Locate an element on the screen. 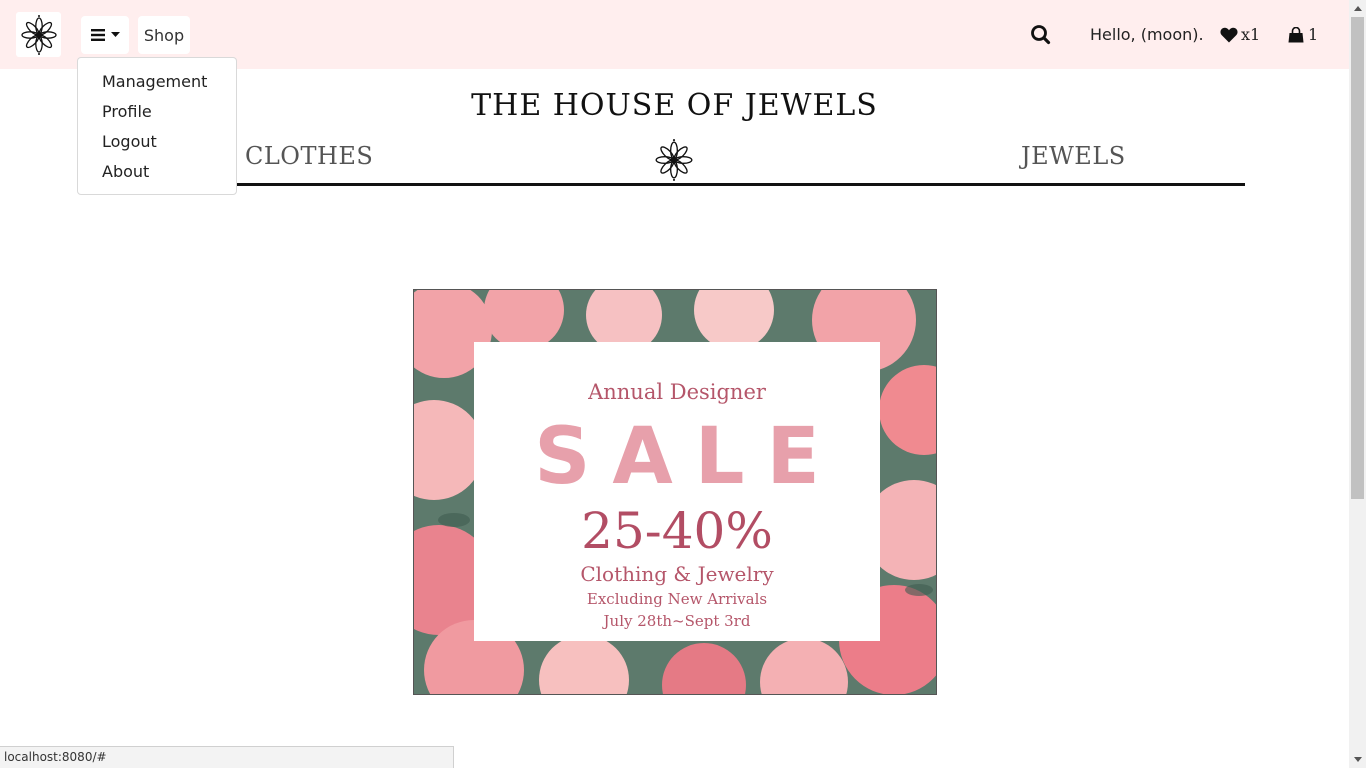 The width and height of the screenshot is (1366, 768). menu-toggle-button is located at coordinates (105, 35).